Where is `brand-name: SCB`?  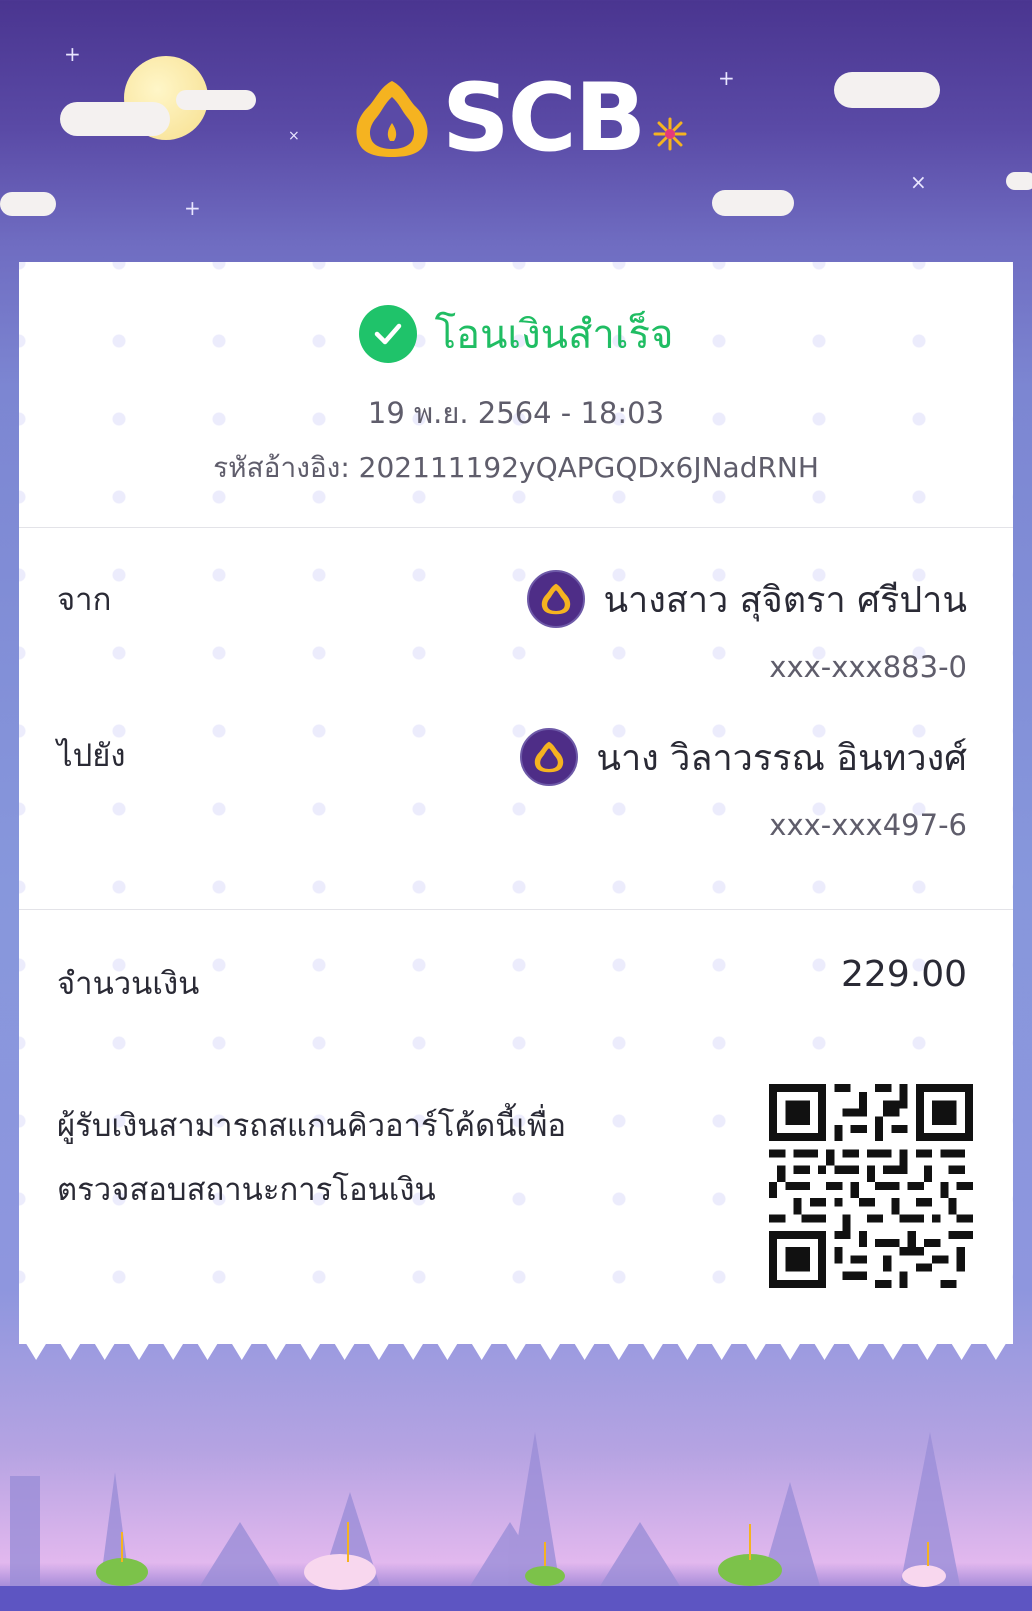 brand-name: SCB is located at coordinates (544, 118).